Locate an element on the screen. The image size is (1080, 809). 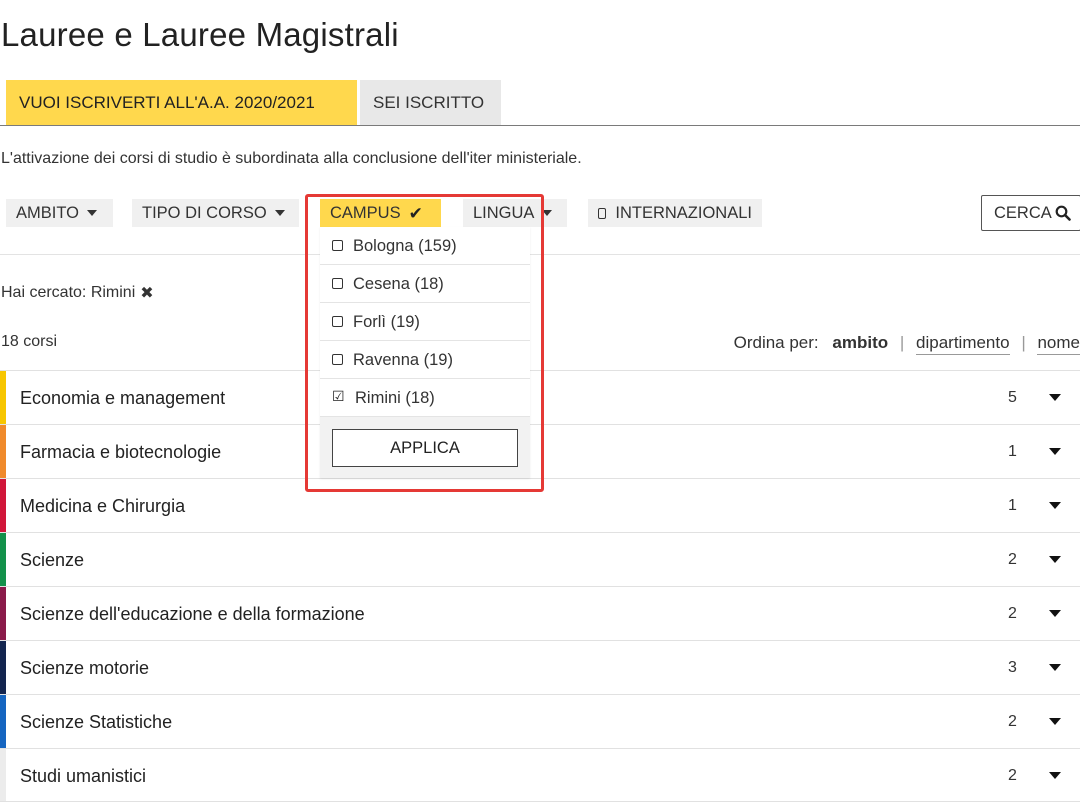
tabs-divider is located at coordinates (540, 125).